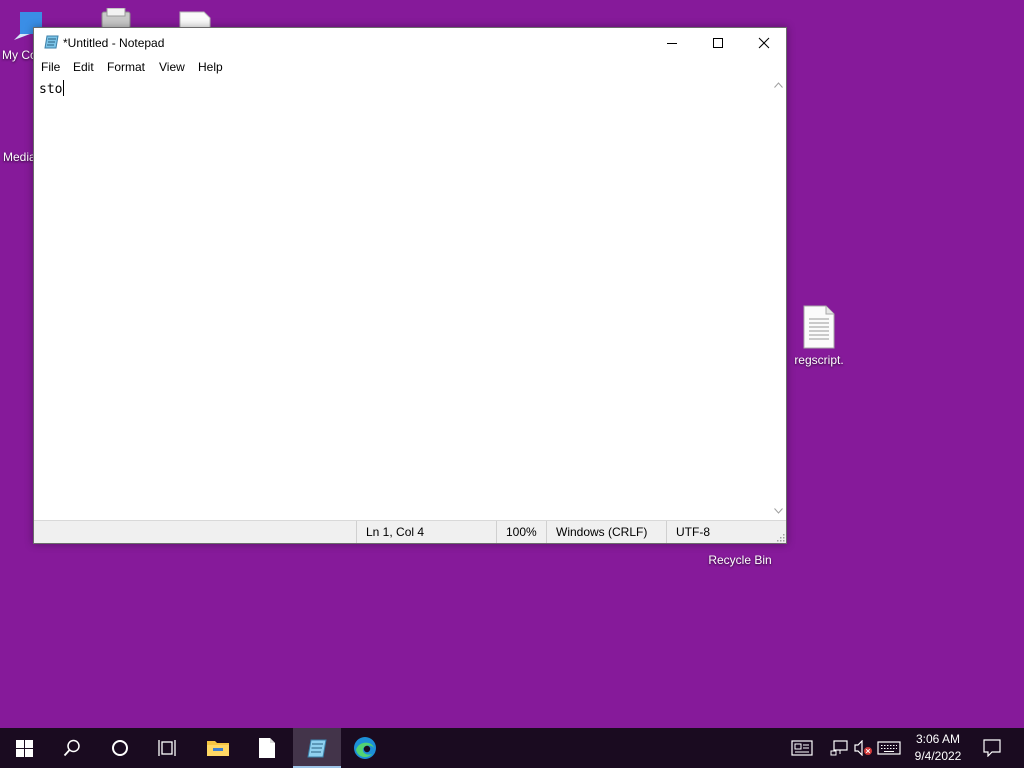 The image size is (1024, 768). I want to click on minimize-icon, so click(672, 43).